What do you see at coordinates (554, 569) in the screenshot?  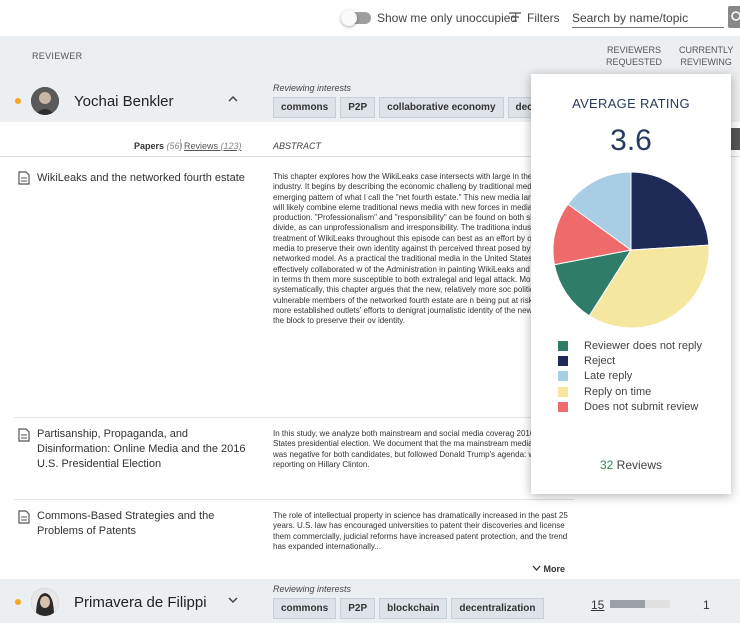 I see `more-link-label: More` at bounding box center [554, 569].